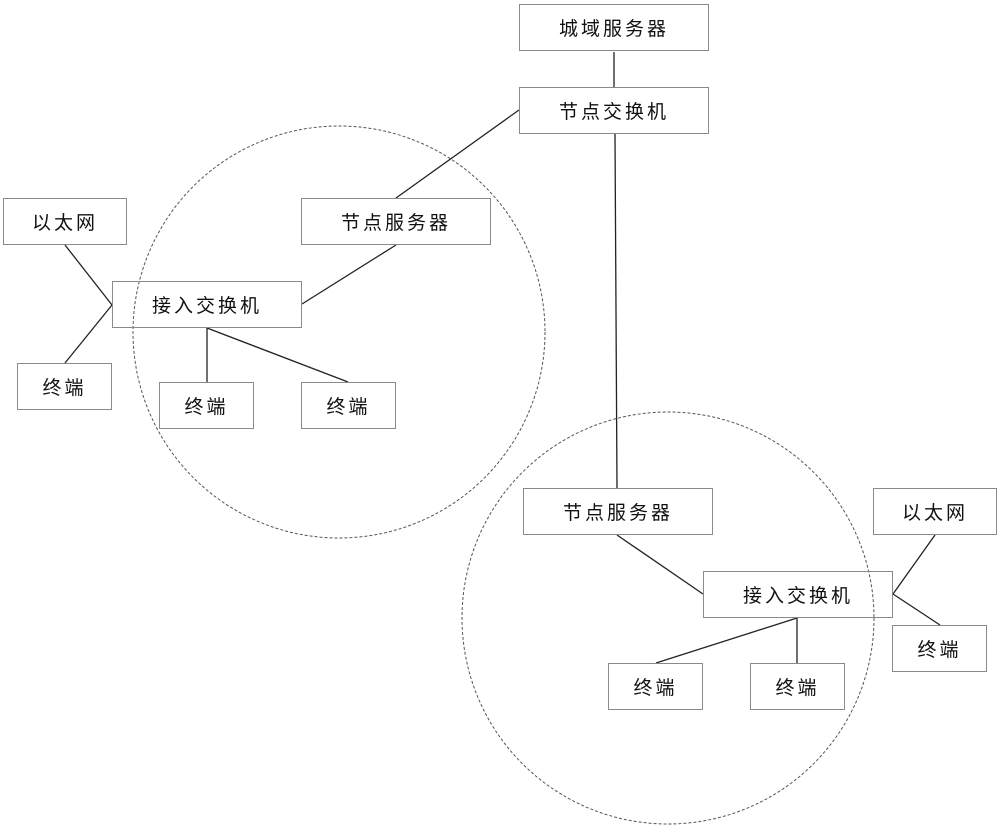 Image resolution: width=1000 pixels, height=829 pixels. What do you see at coordinates (616, 311) in the screenshot?
I see `edge-node-switch-right-node-server` at bounding box center [616, 311].